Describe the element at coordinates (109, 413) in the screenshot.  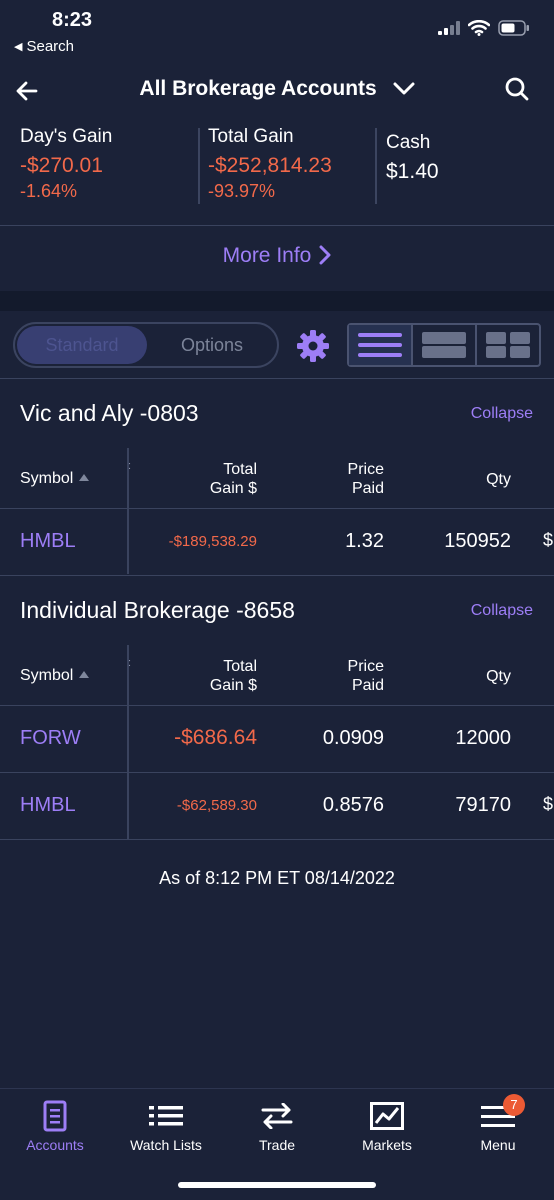
I see `account-title: Vic and Aly -0803` at that location.